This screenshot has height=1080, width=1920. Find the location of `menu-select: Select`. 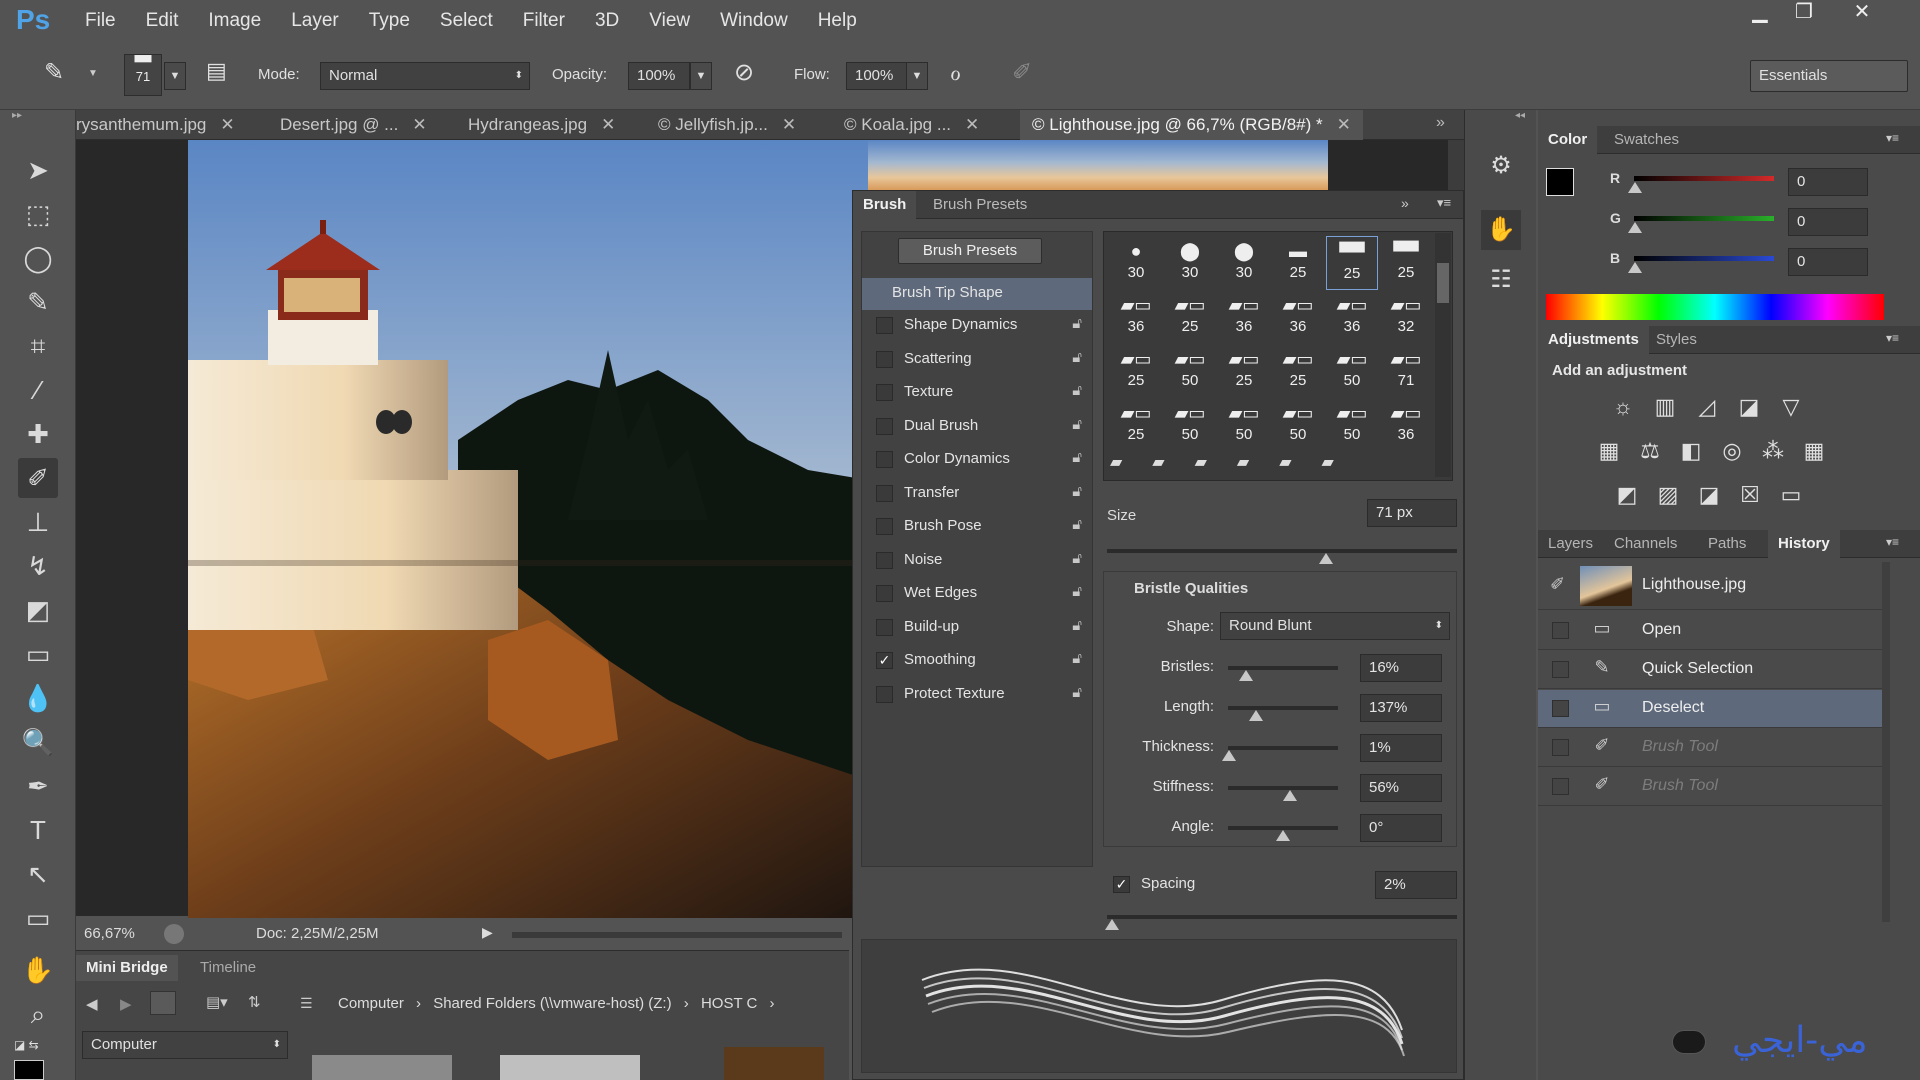

menu-select: Select is located at coordinates (466, 21).